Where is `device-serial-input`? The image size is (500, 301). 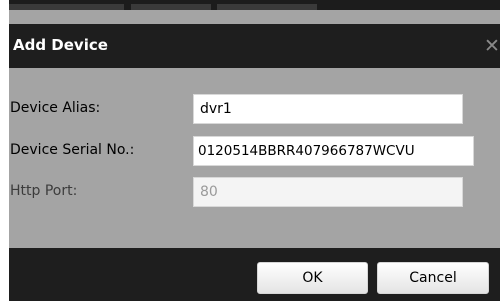 device-serial-input is located at coordinates (333, 151).